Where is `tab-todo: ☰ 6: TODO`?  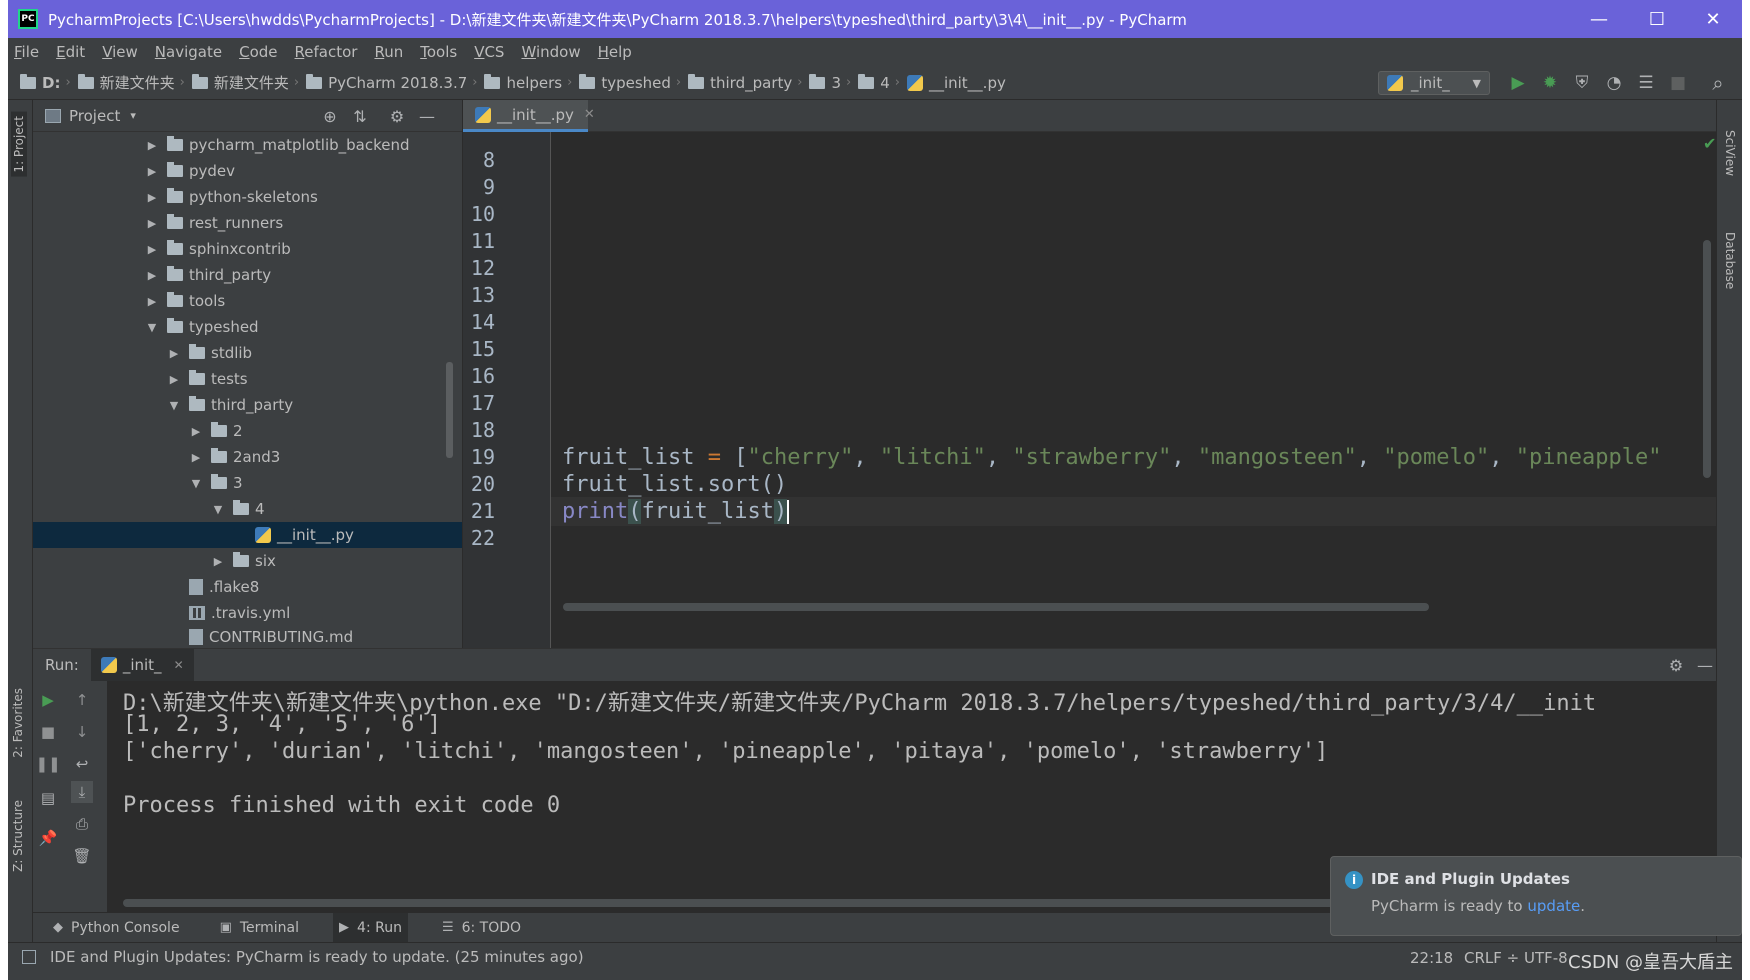
tab-todo: ☰ 6: TODO is located at coordinates (481, 928).